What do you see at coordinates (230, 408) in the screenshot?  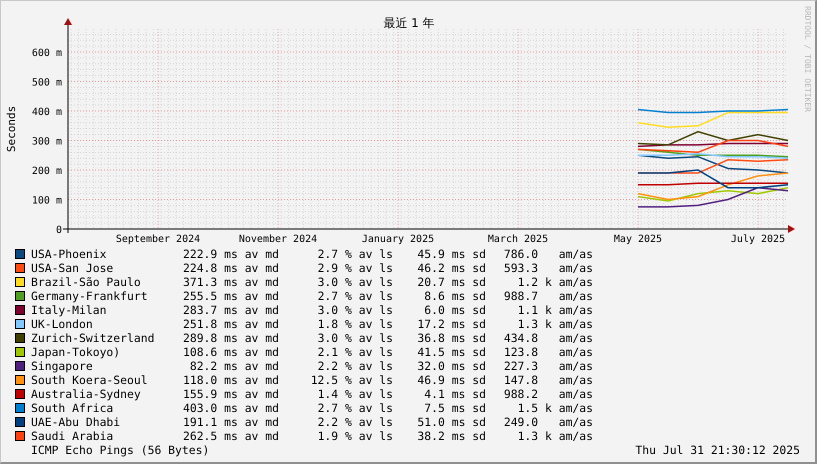 I see `median-value: 403.0 ms av md` at bounding box center [230, 408].